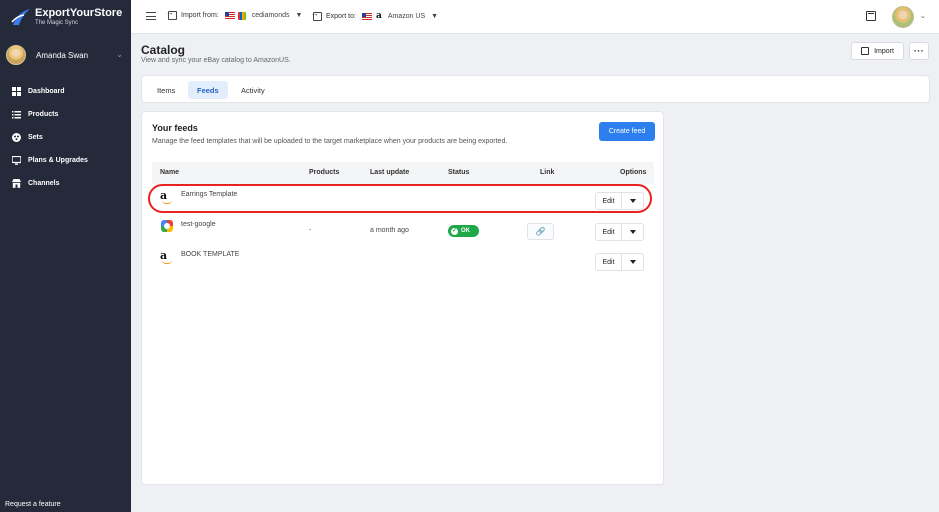 Image resolution: width=939 pixels, height=512 pixels. Describe the element at coordinates (46, 91) in the screenshot. I see `sidebar-item-label: Dashboard` at that location.